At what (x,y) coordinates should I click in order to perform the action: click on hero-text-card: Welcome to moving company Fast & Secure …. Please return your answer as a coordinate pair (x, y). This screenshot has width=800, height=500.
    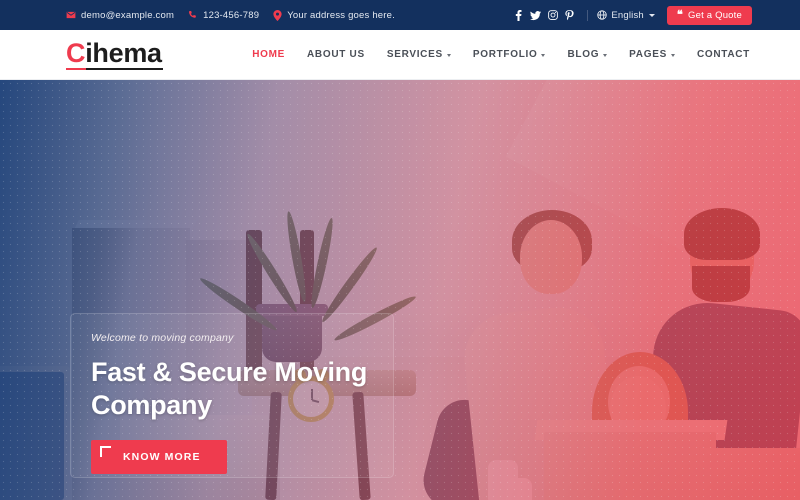
    Looking at the image, I should click on (232, 395).